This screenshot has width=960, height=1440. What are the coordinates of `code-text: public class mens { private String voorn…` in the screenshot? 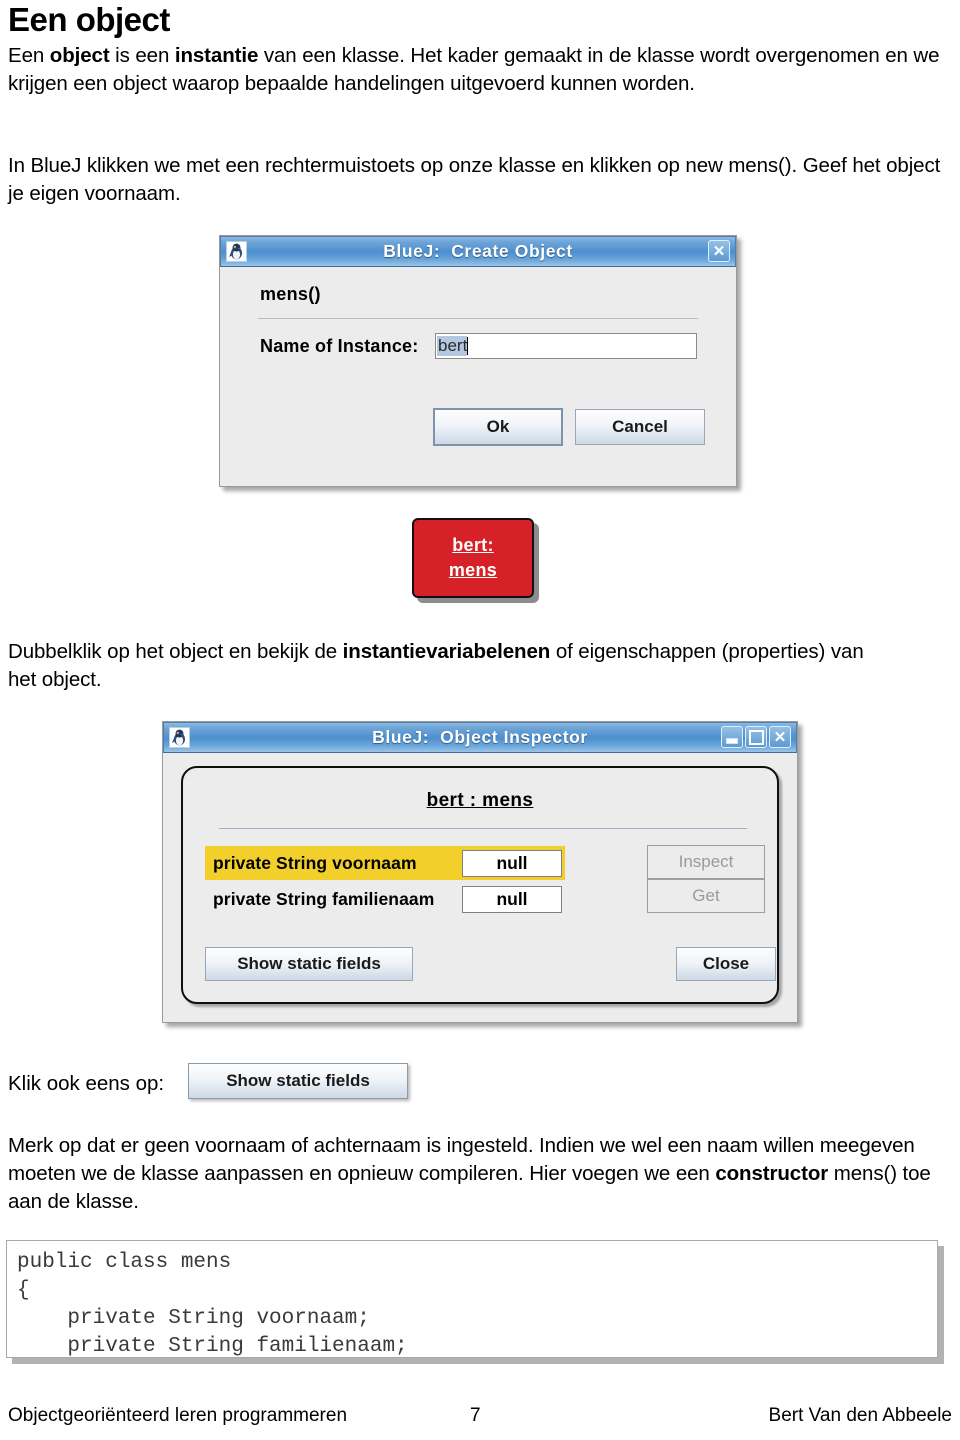 It's located at (212, 1304).